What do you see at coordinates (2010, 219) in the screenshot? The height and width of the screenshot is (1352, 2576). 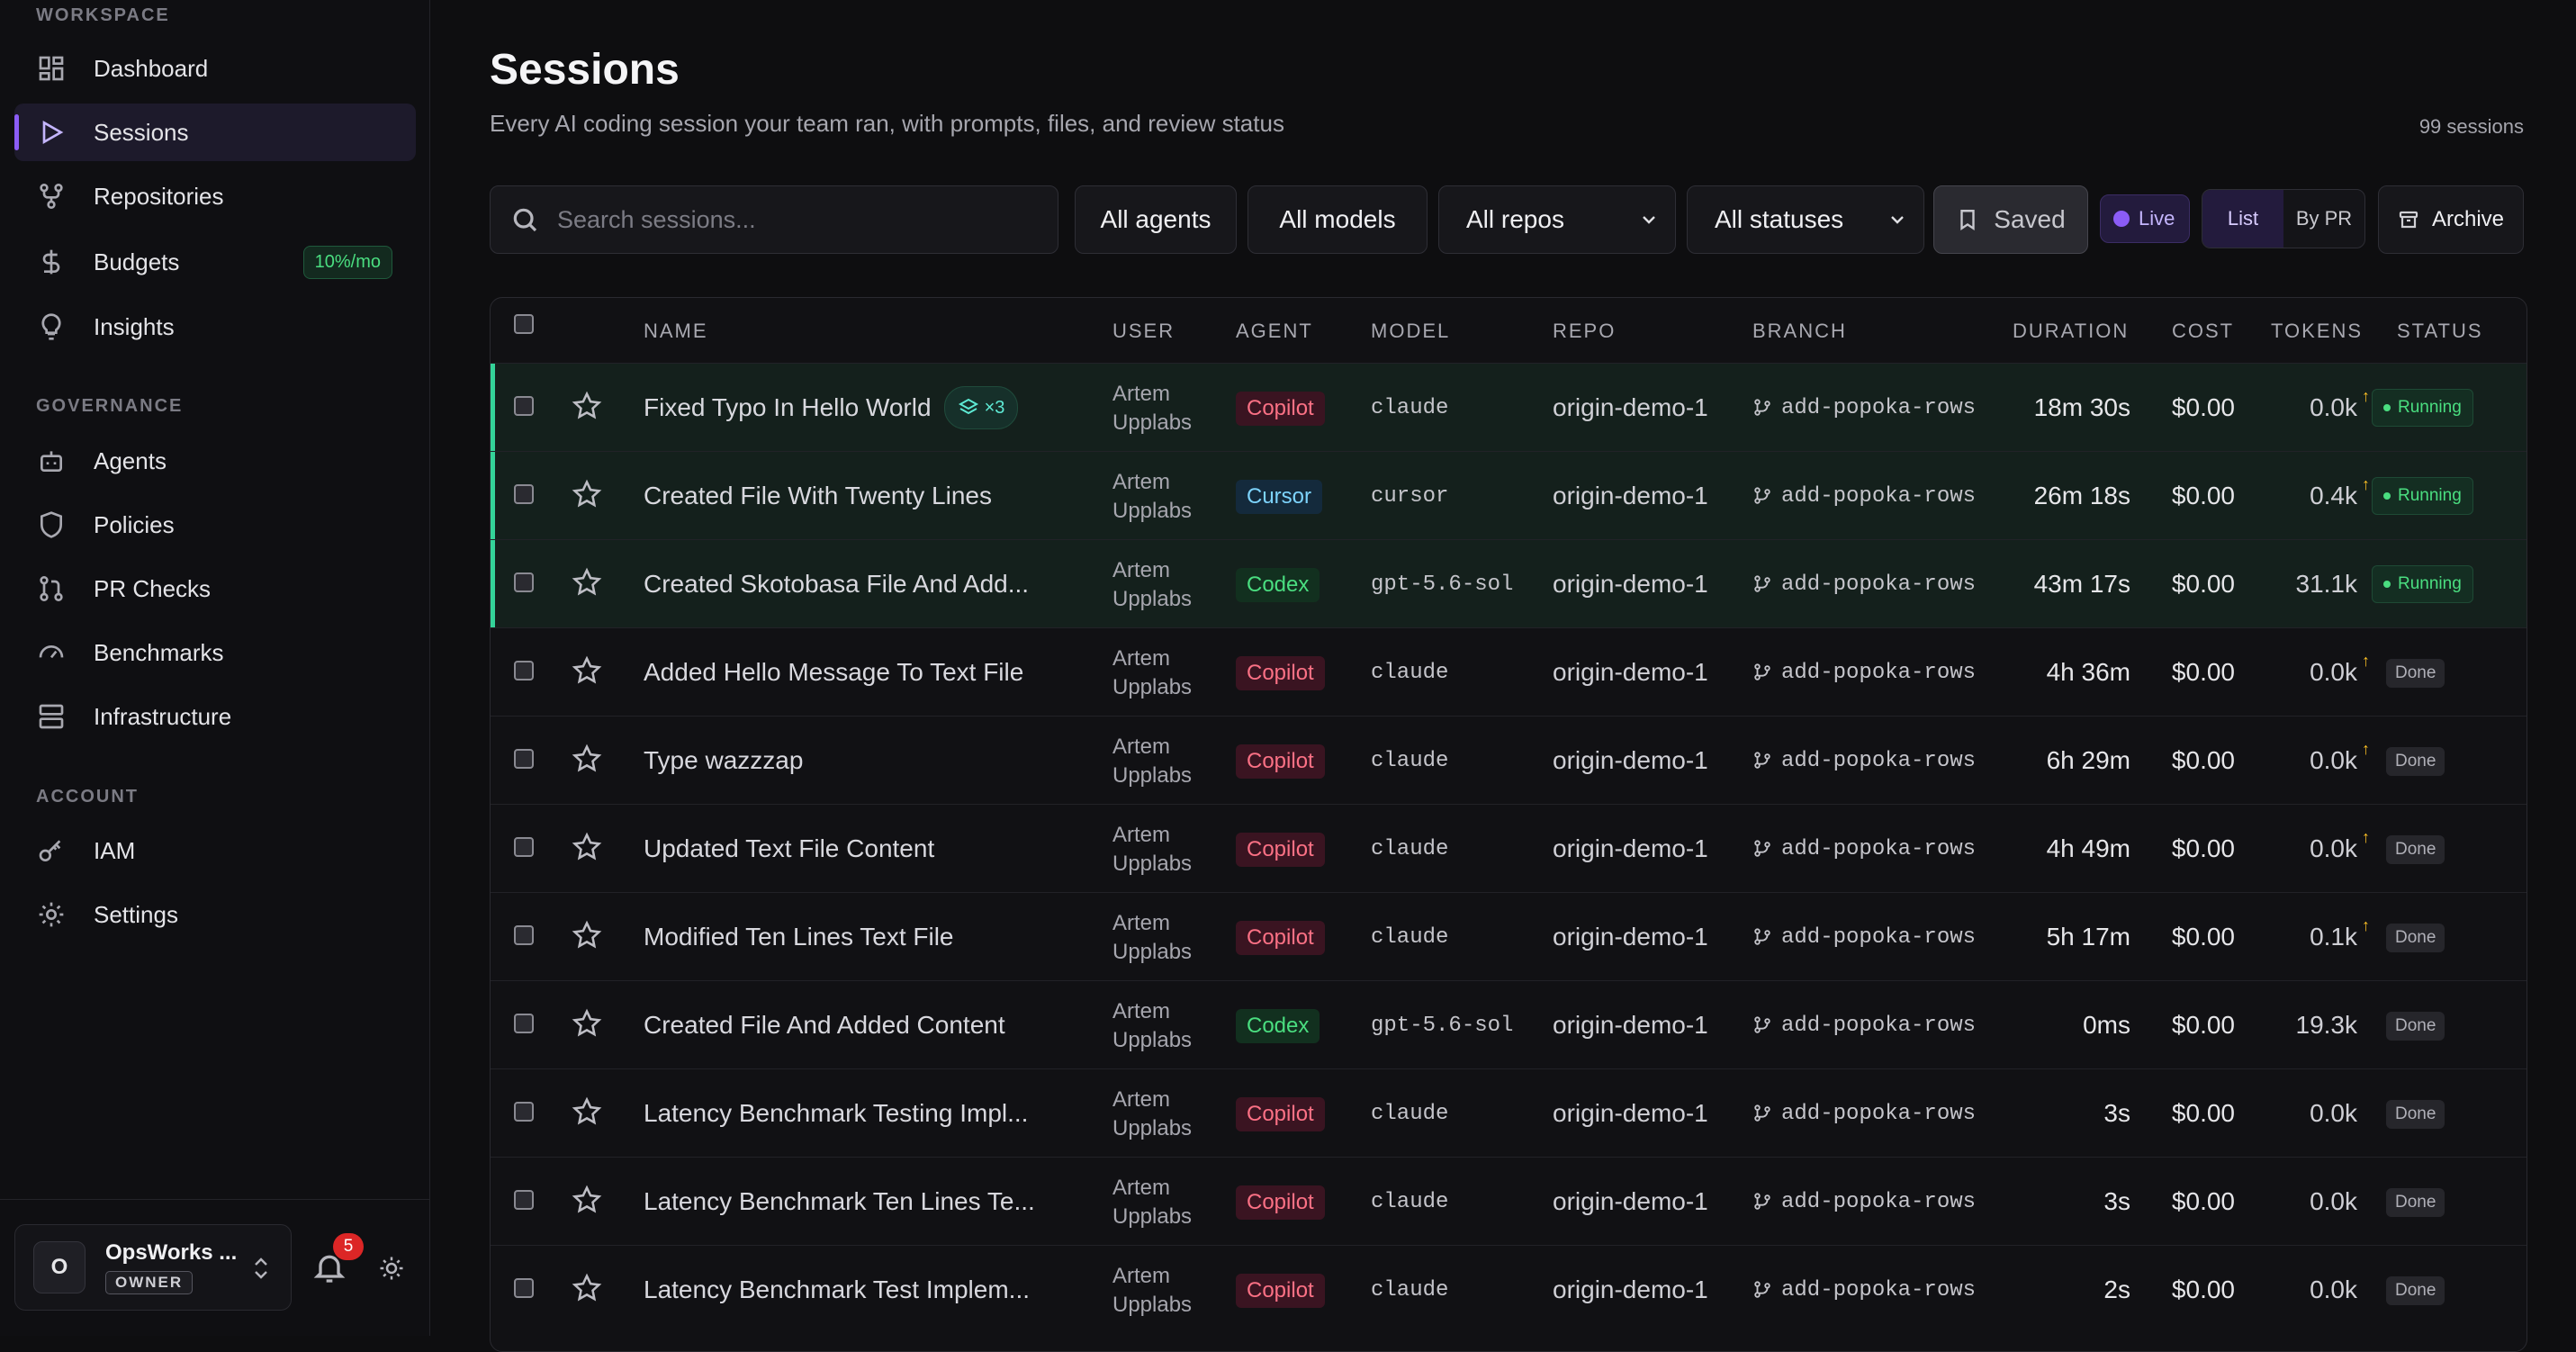 I see `saved-button: Saved` at bounding box center [2010, 219].